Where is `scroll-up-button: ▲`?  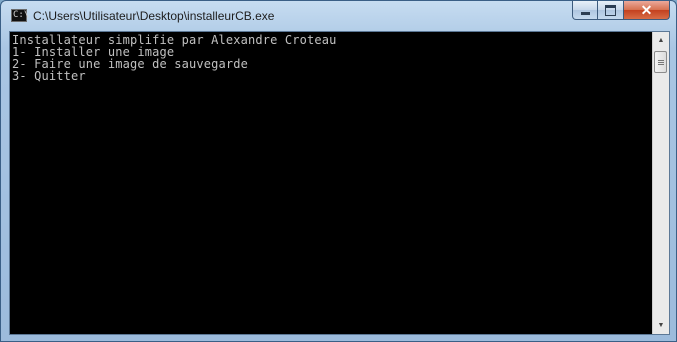
scroll-up-button: ▲ is located at coordinates (661, 40).